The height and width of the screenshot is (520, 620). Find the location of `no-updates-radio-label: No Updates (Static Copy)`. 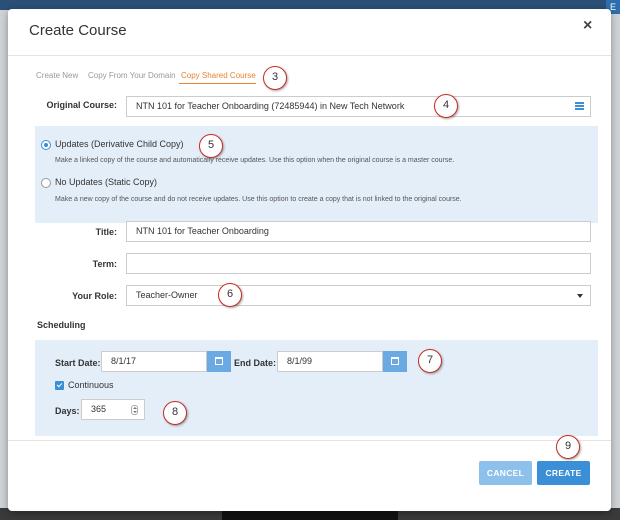

no-updates-radio-label: No Updates (Static Copy) is located at coordinates (106, 182).